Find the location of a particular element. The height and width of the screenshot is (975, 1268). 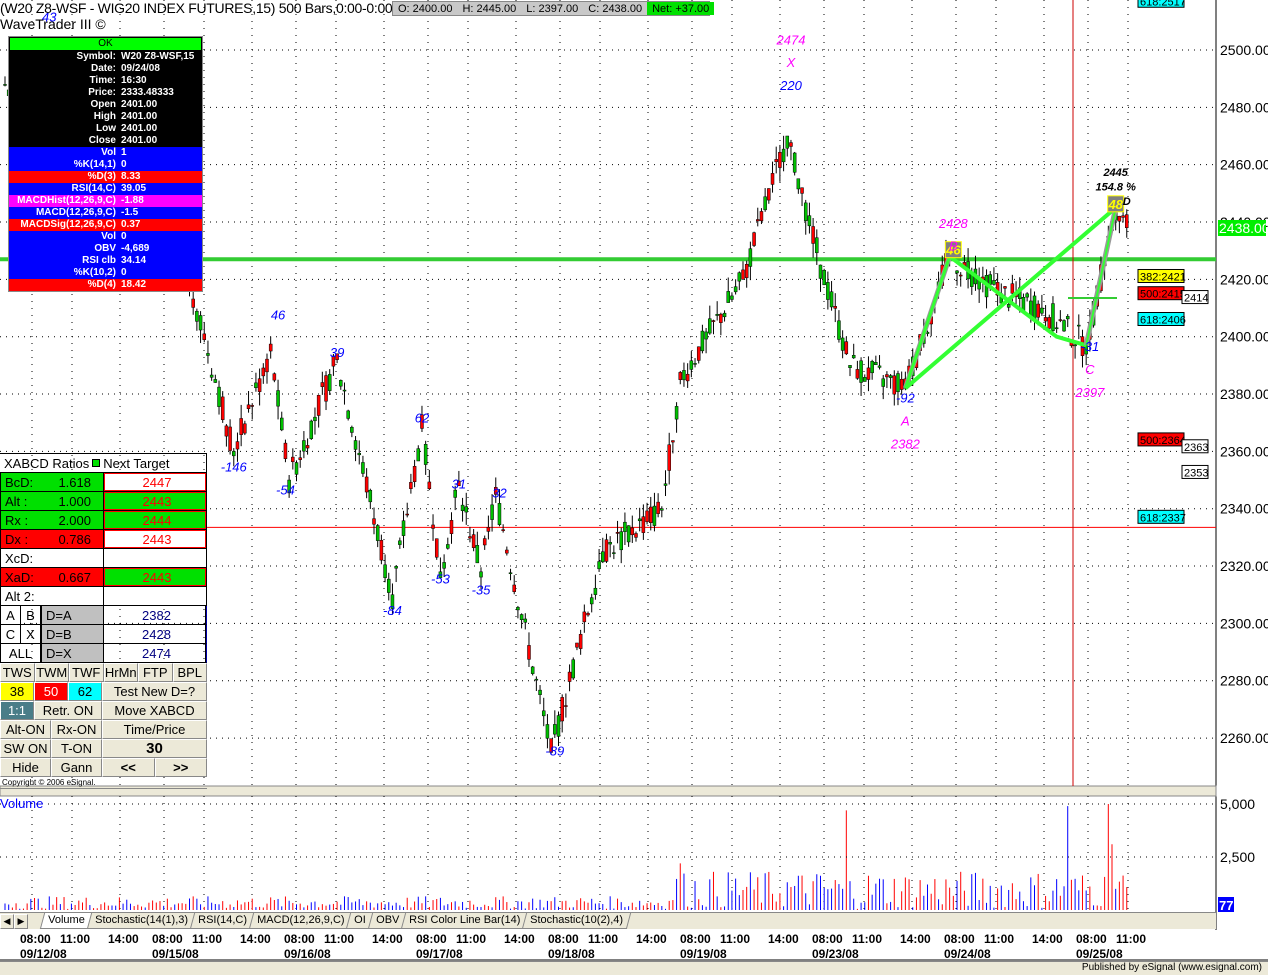

ratio-row: Alt 2: is located at coordinates (103, 596).